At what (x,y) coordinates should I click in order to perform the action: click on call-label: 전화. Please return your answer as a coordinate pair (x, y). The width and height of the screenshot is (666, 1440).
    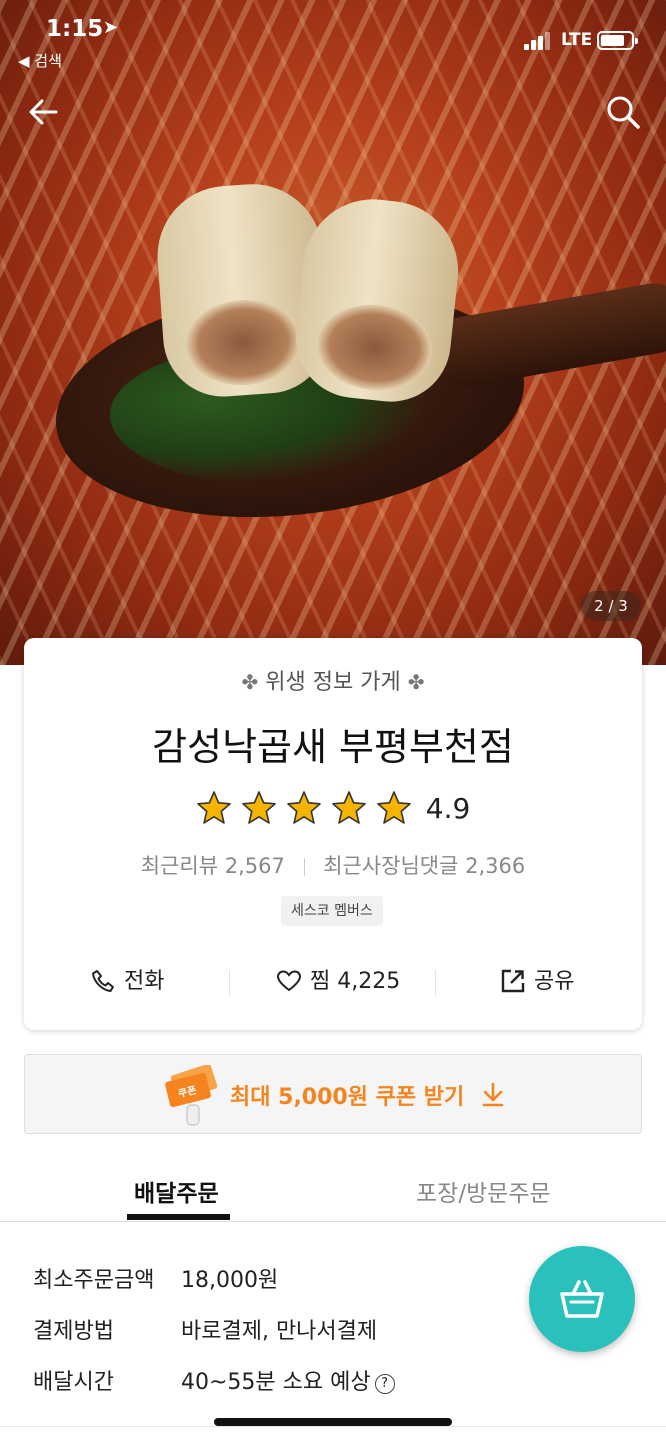
    Looking at the image, I should click on (144, 981).